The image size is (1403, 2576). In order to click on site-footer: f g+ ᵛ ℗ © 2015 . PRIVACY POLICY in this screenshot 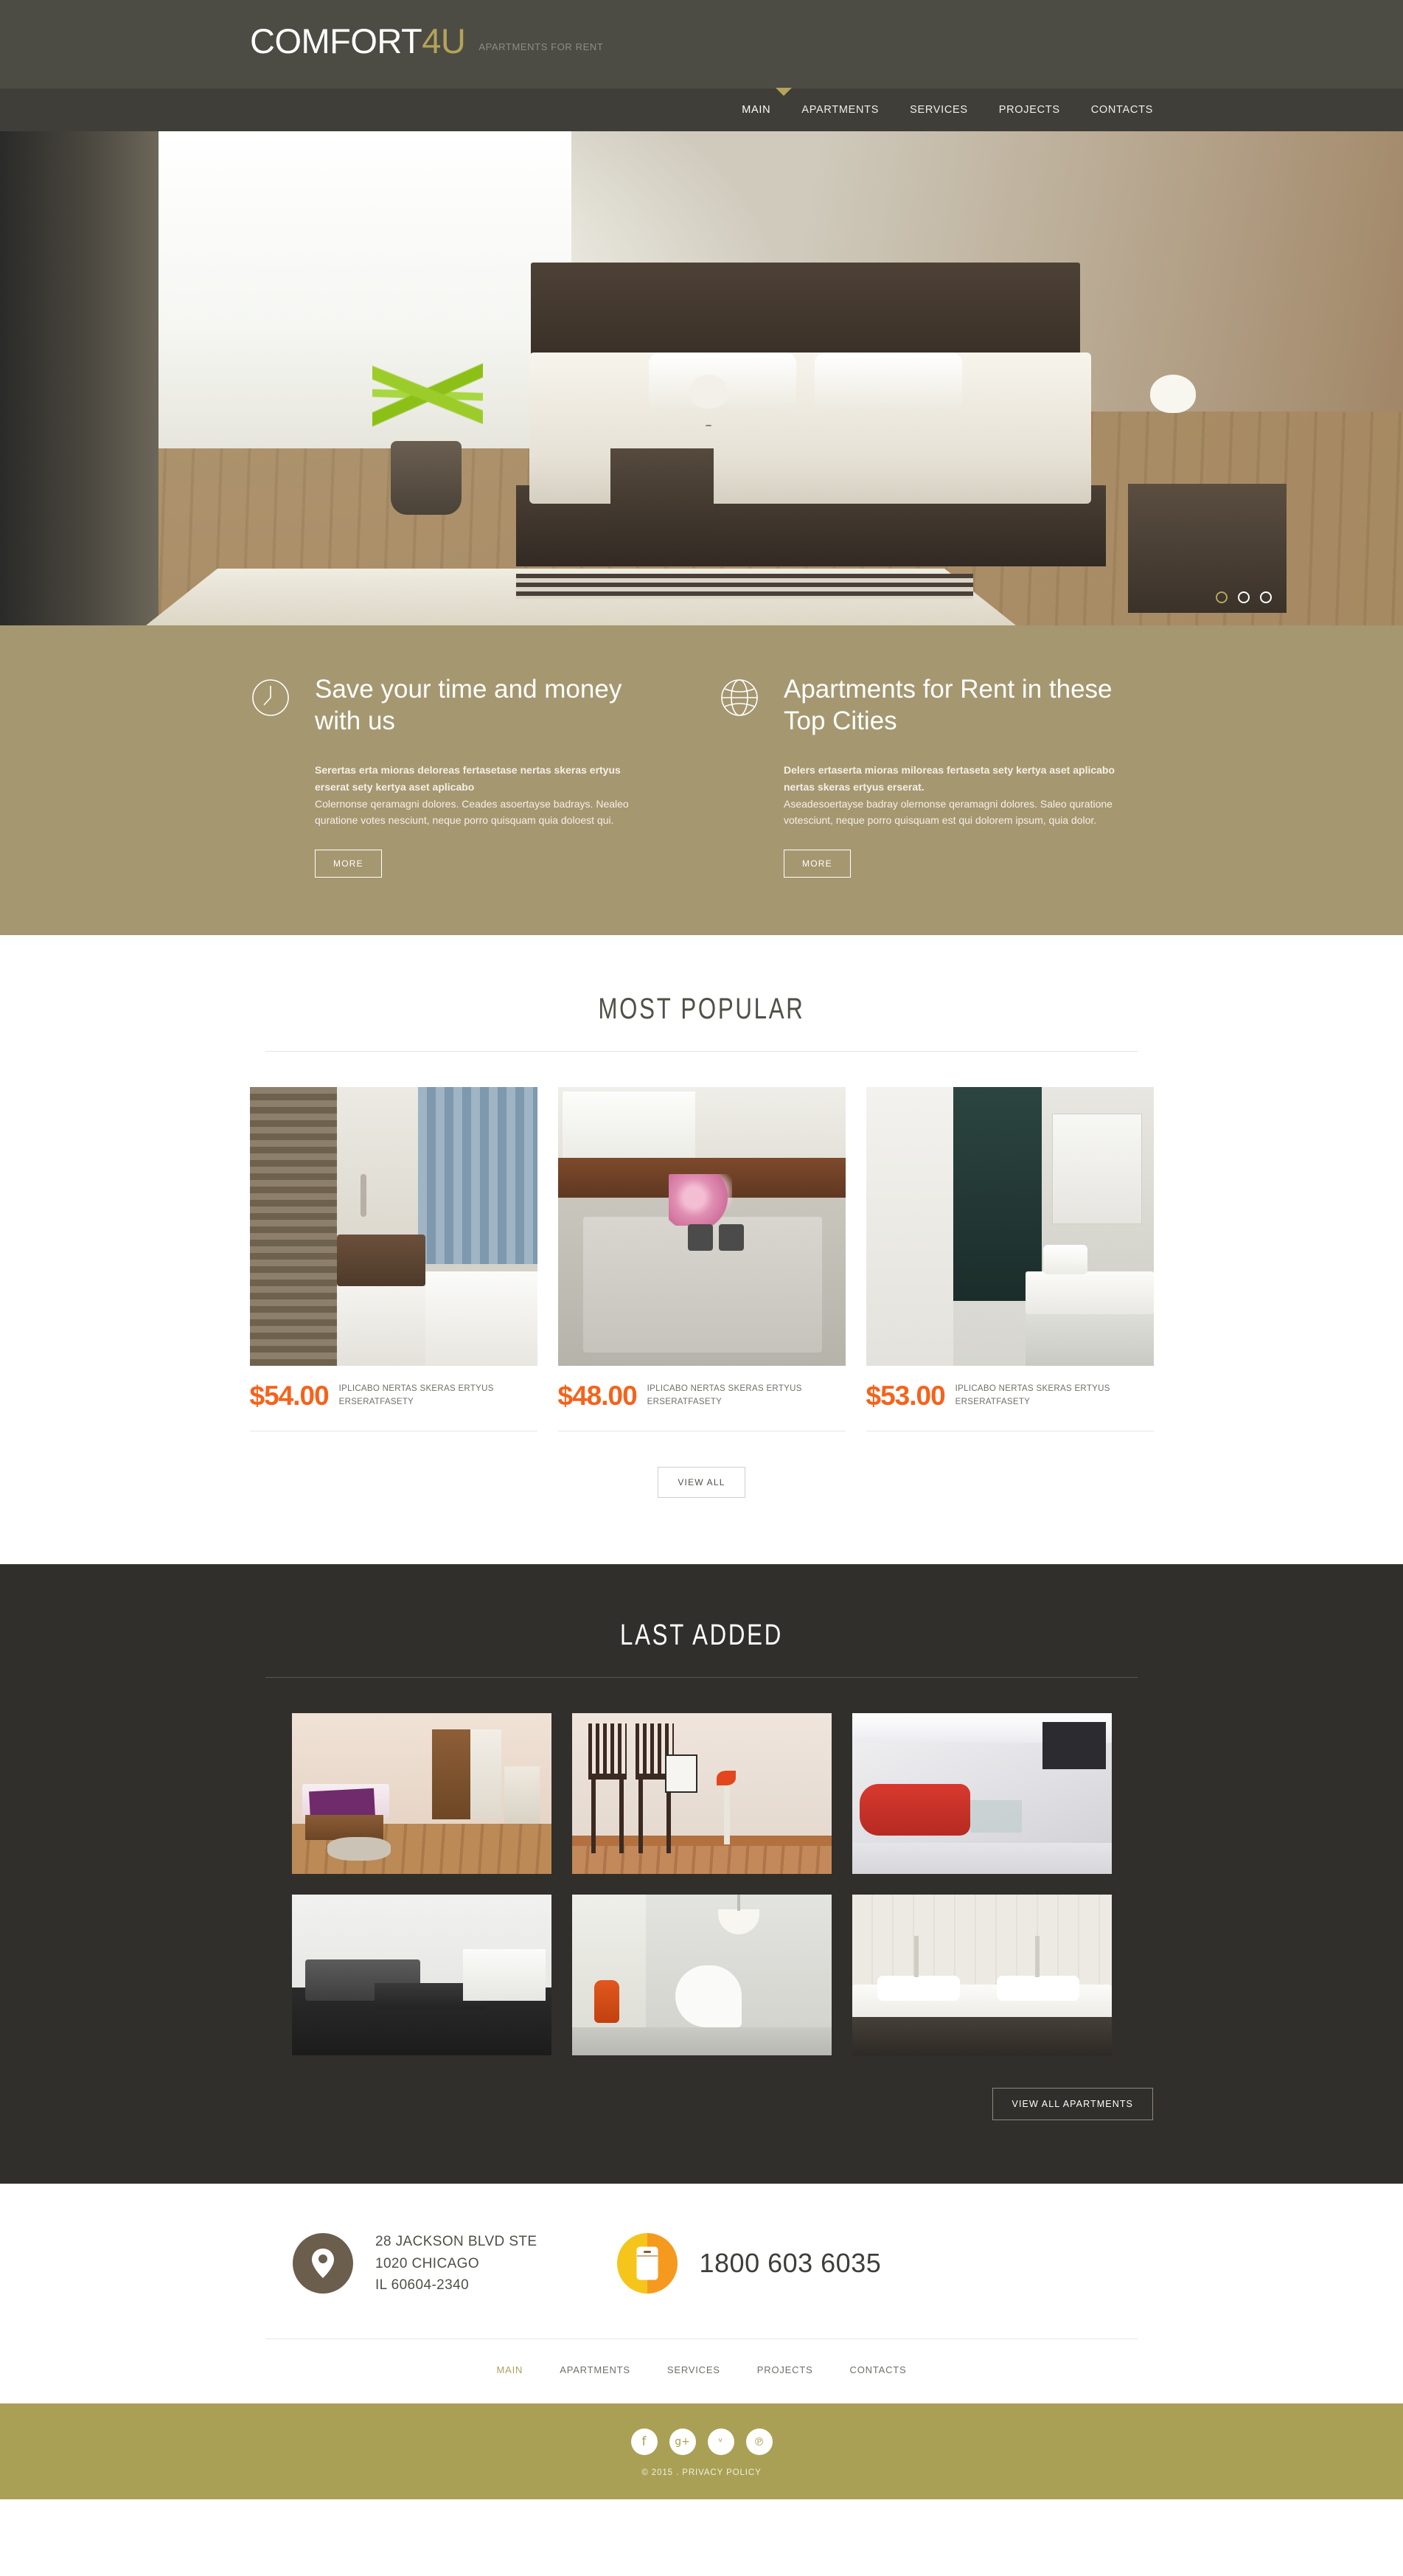, I will do `click(701, 2451)`.